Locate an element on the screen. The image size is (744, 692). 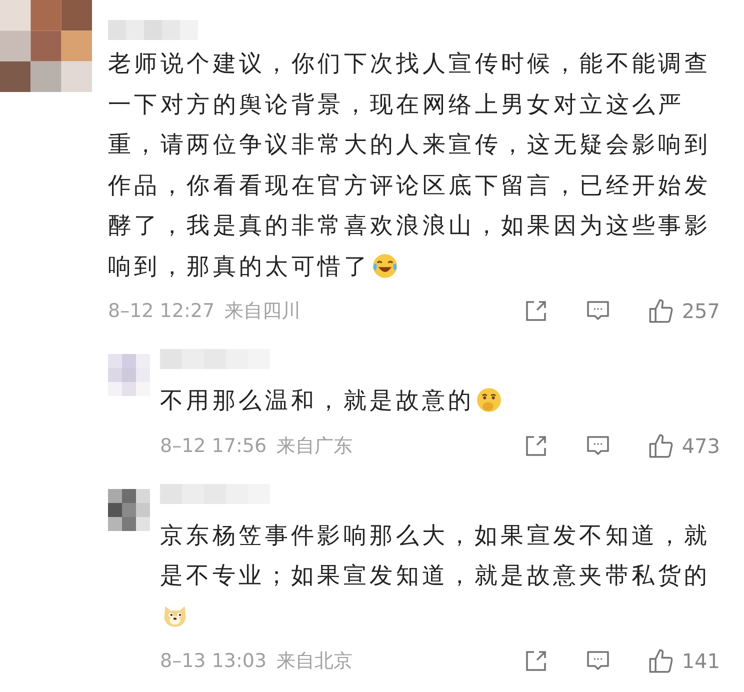
like-button: 257 is located at coordinates (684, 311).